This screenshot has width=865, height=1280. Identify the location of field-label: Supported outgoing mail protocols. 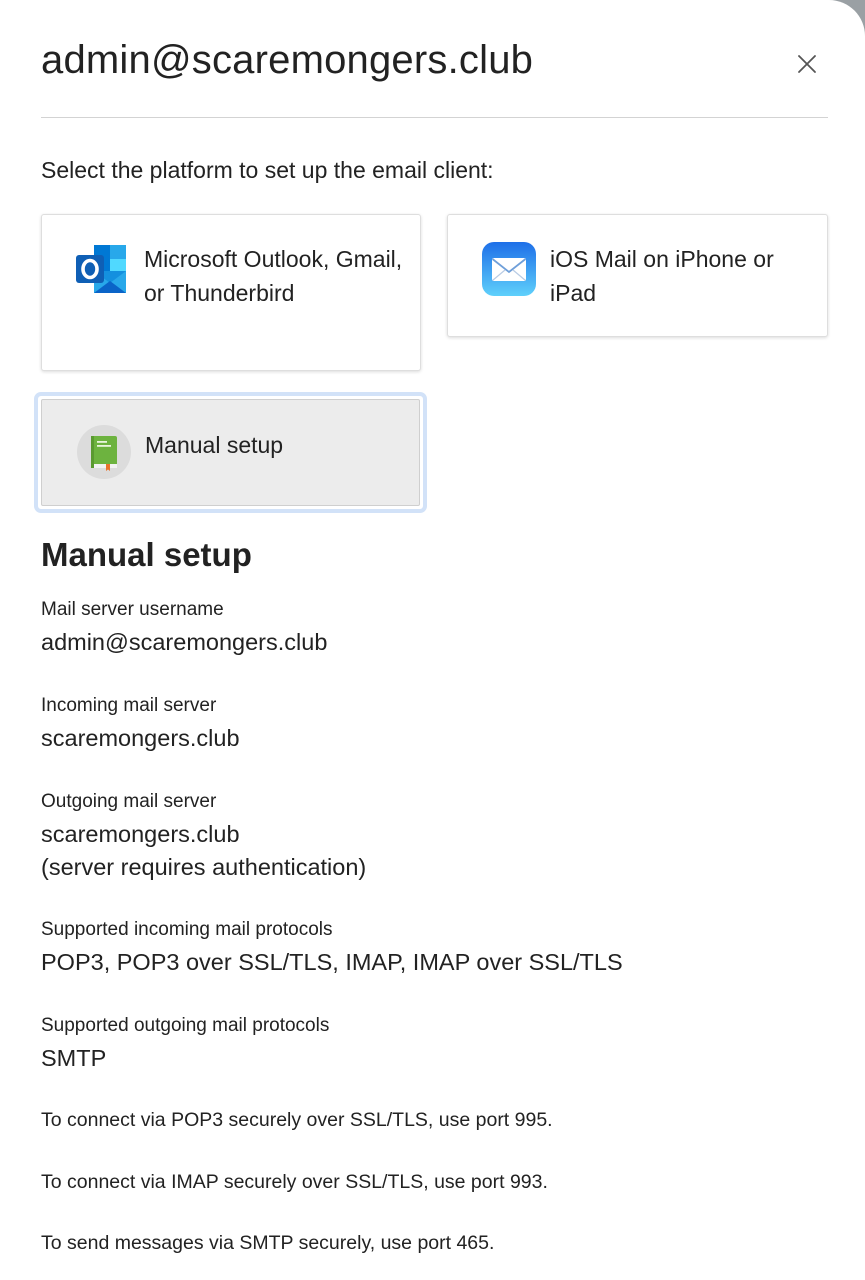
(185, 1025).